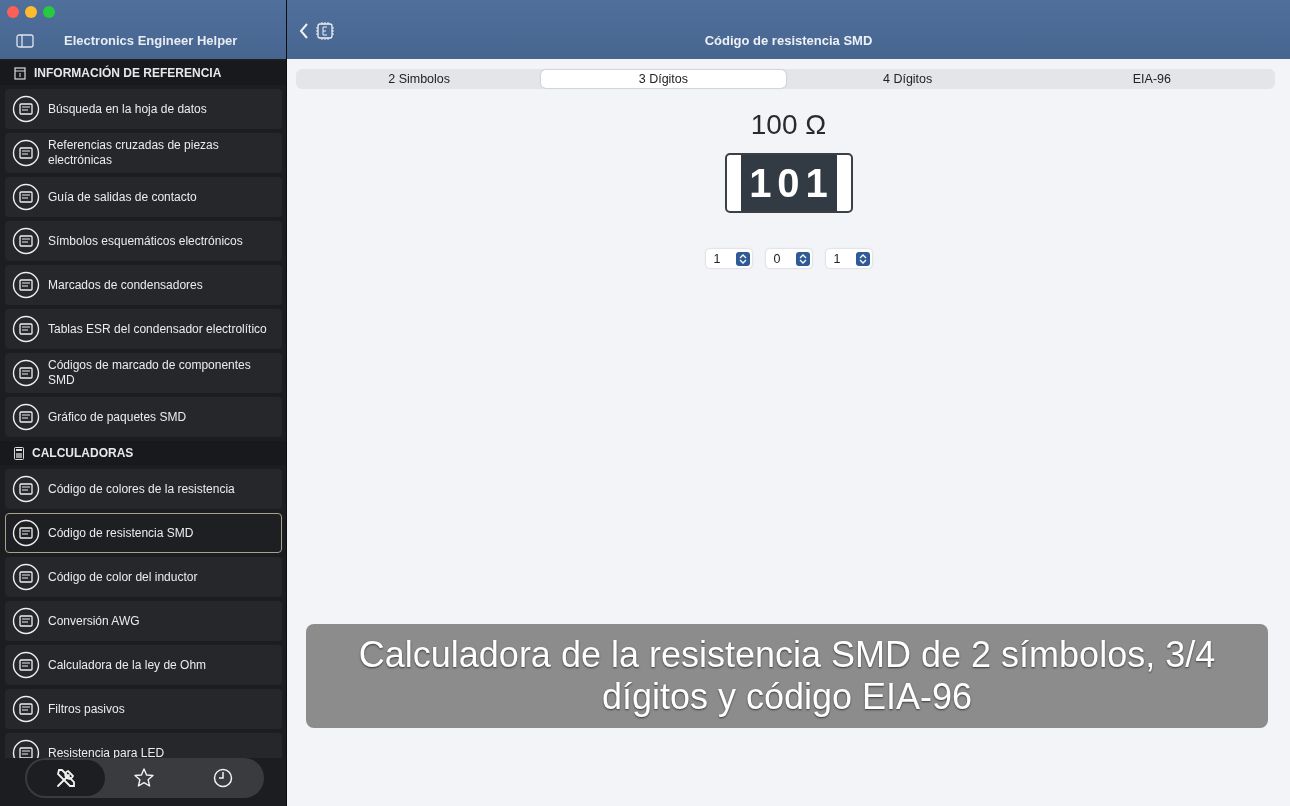 This screenshot has width=1290, height=806. What do you see at coordinates (788, 258) in the screenshot?
I see `digit-picker: 0` at bounding box center [788, 258].